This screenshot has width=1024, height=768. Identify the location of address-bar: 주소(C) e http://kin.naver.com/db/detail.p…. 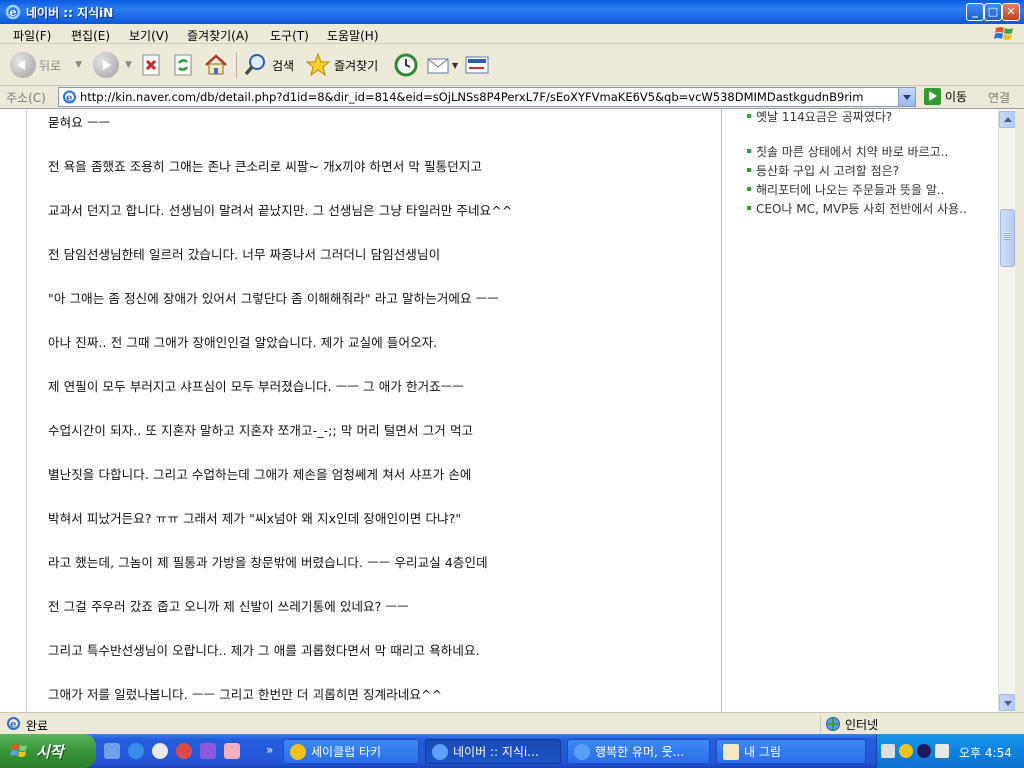
(512, 97).